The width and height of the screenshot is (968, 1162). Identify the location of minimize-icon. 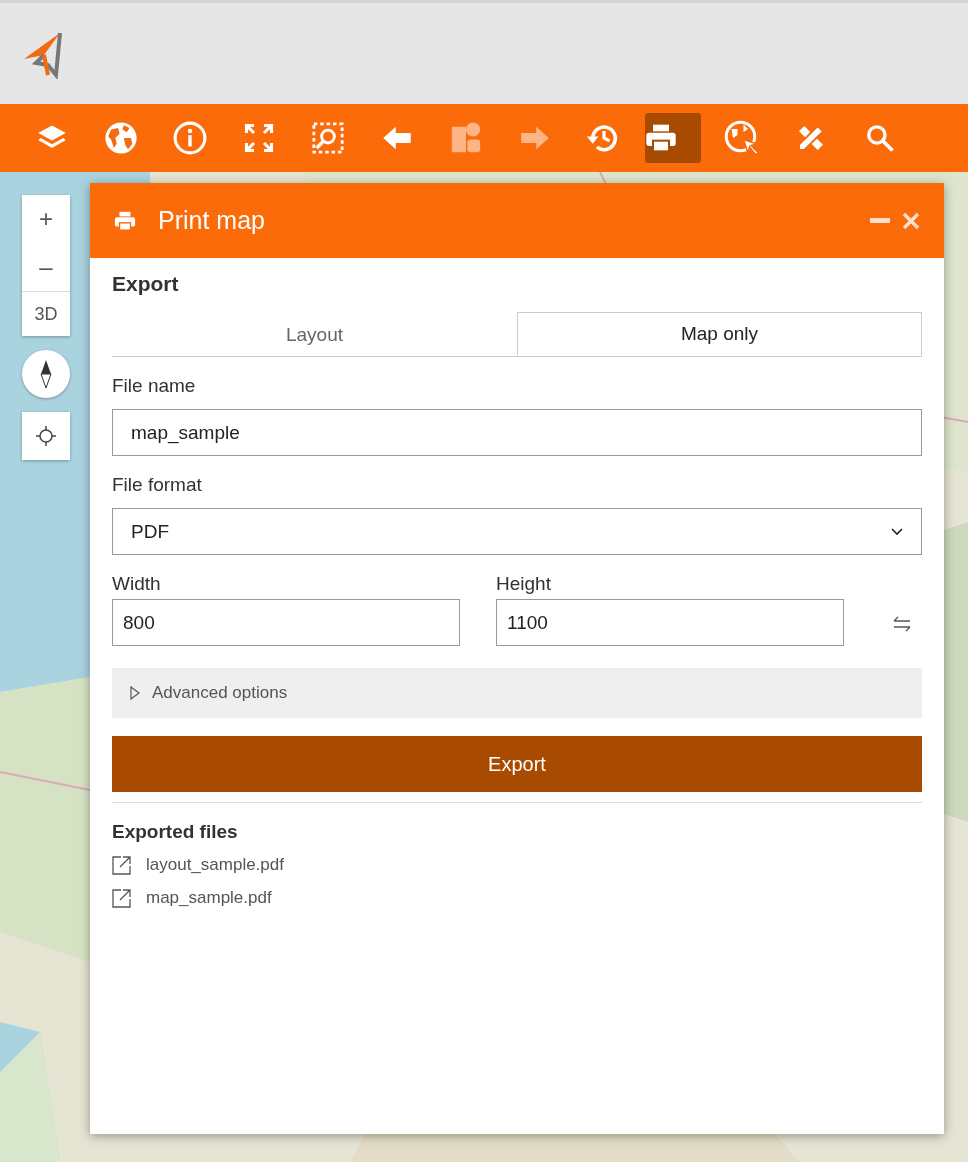
(880, 220).